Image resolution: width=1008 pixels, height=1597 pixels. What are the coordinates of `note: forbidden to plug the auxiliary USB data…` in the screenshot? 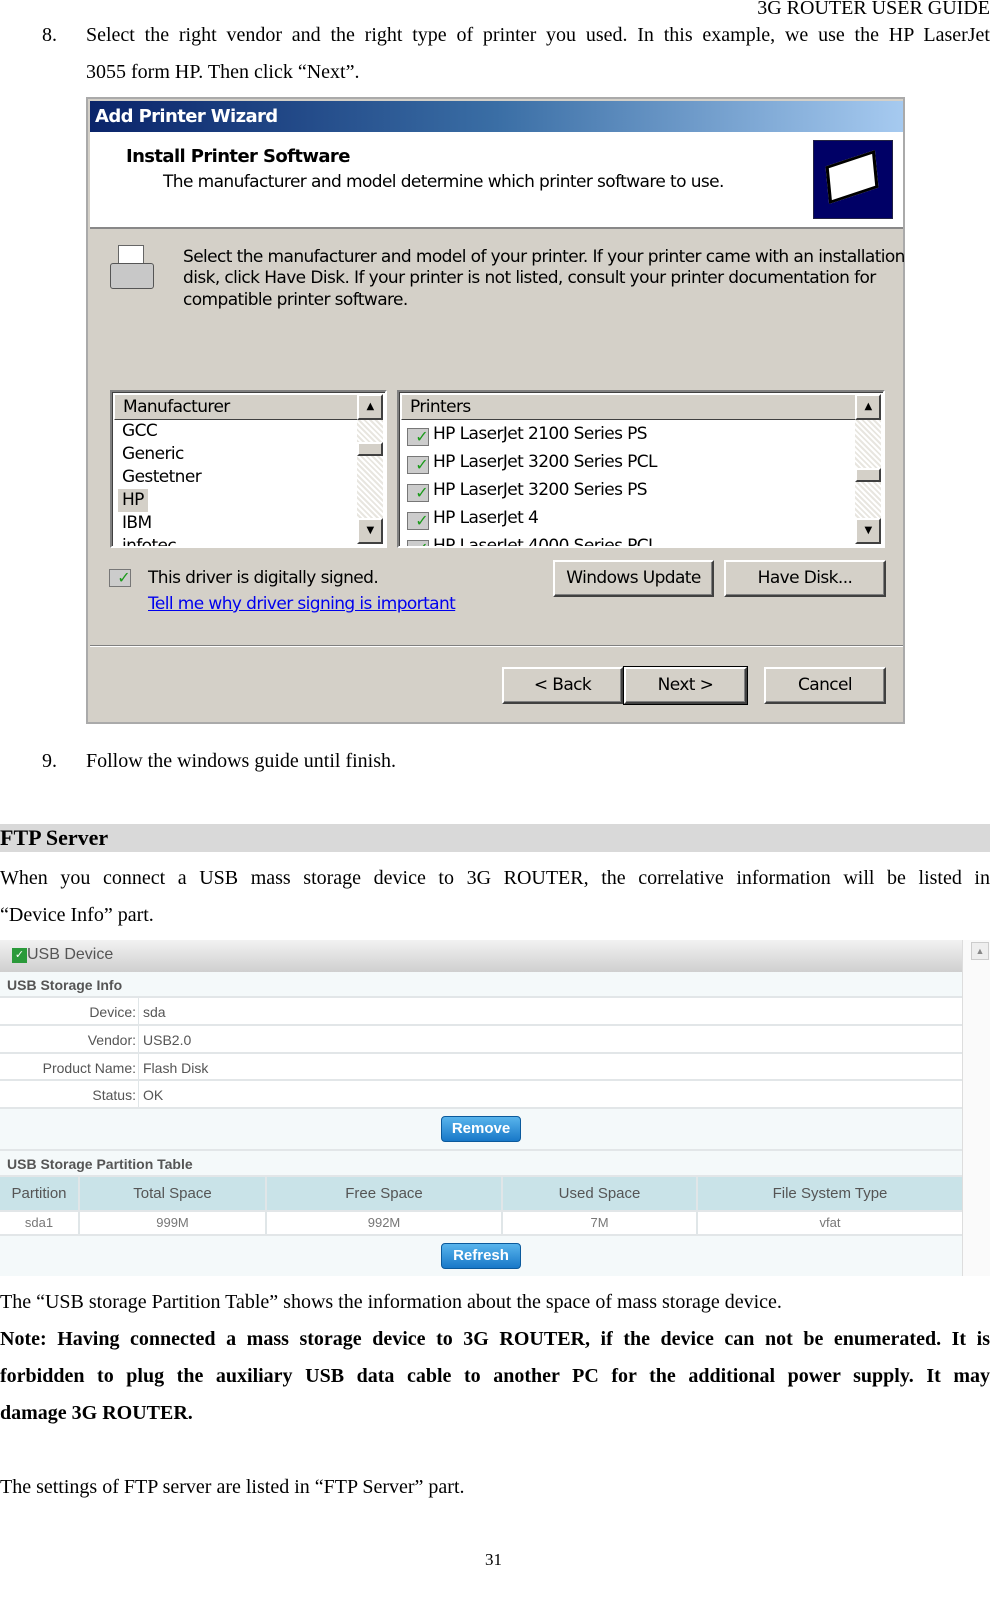 It's located at (495, 1376).